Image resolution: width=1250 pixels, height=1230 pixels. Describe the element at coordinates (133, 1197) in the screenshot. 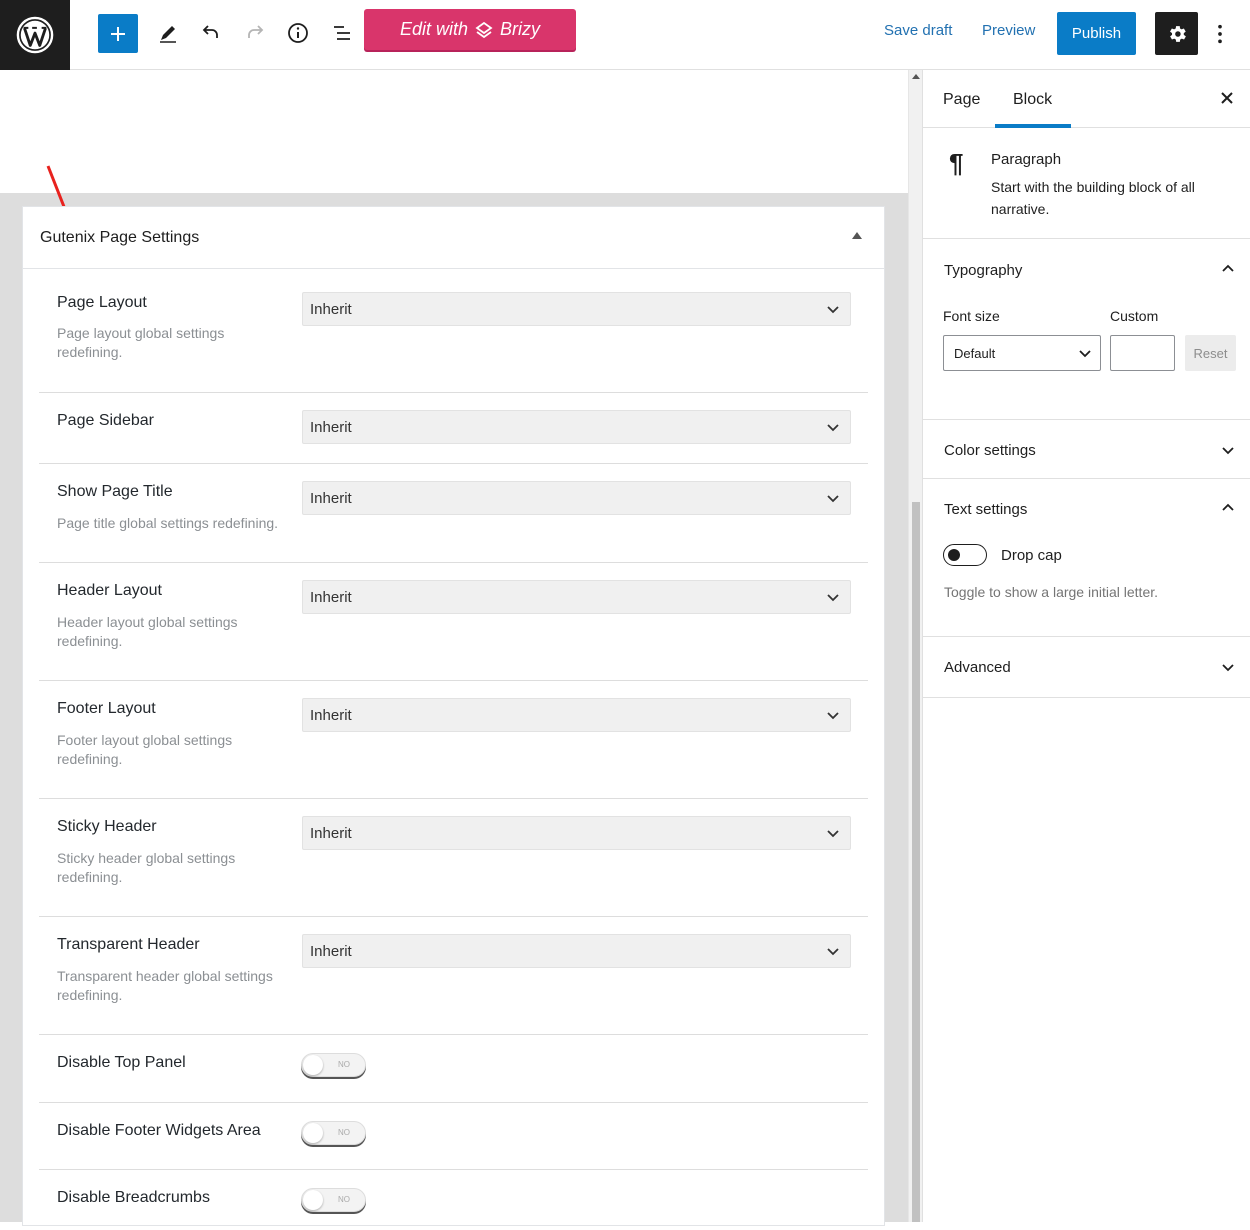

I see `setting-title: Disable Breadcrumbs` at that location.